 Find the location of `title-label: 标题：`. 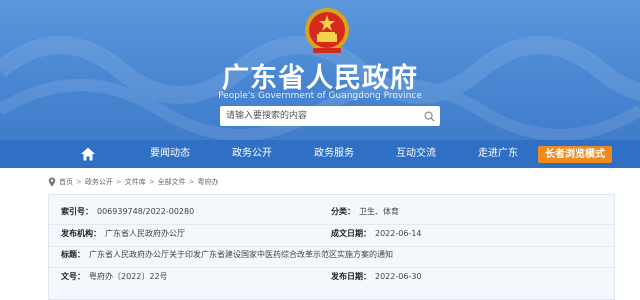

title-label: 标题： is located at coordinates (73, 254).